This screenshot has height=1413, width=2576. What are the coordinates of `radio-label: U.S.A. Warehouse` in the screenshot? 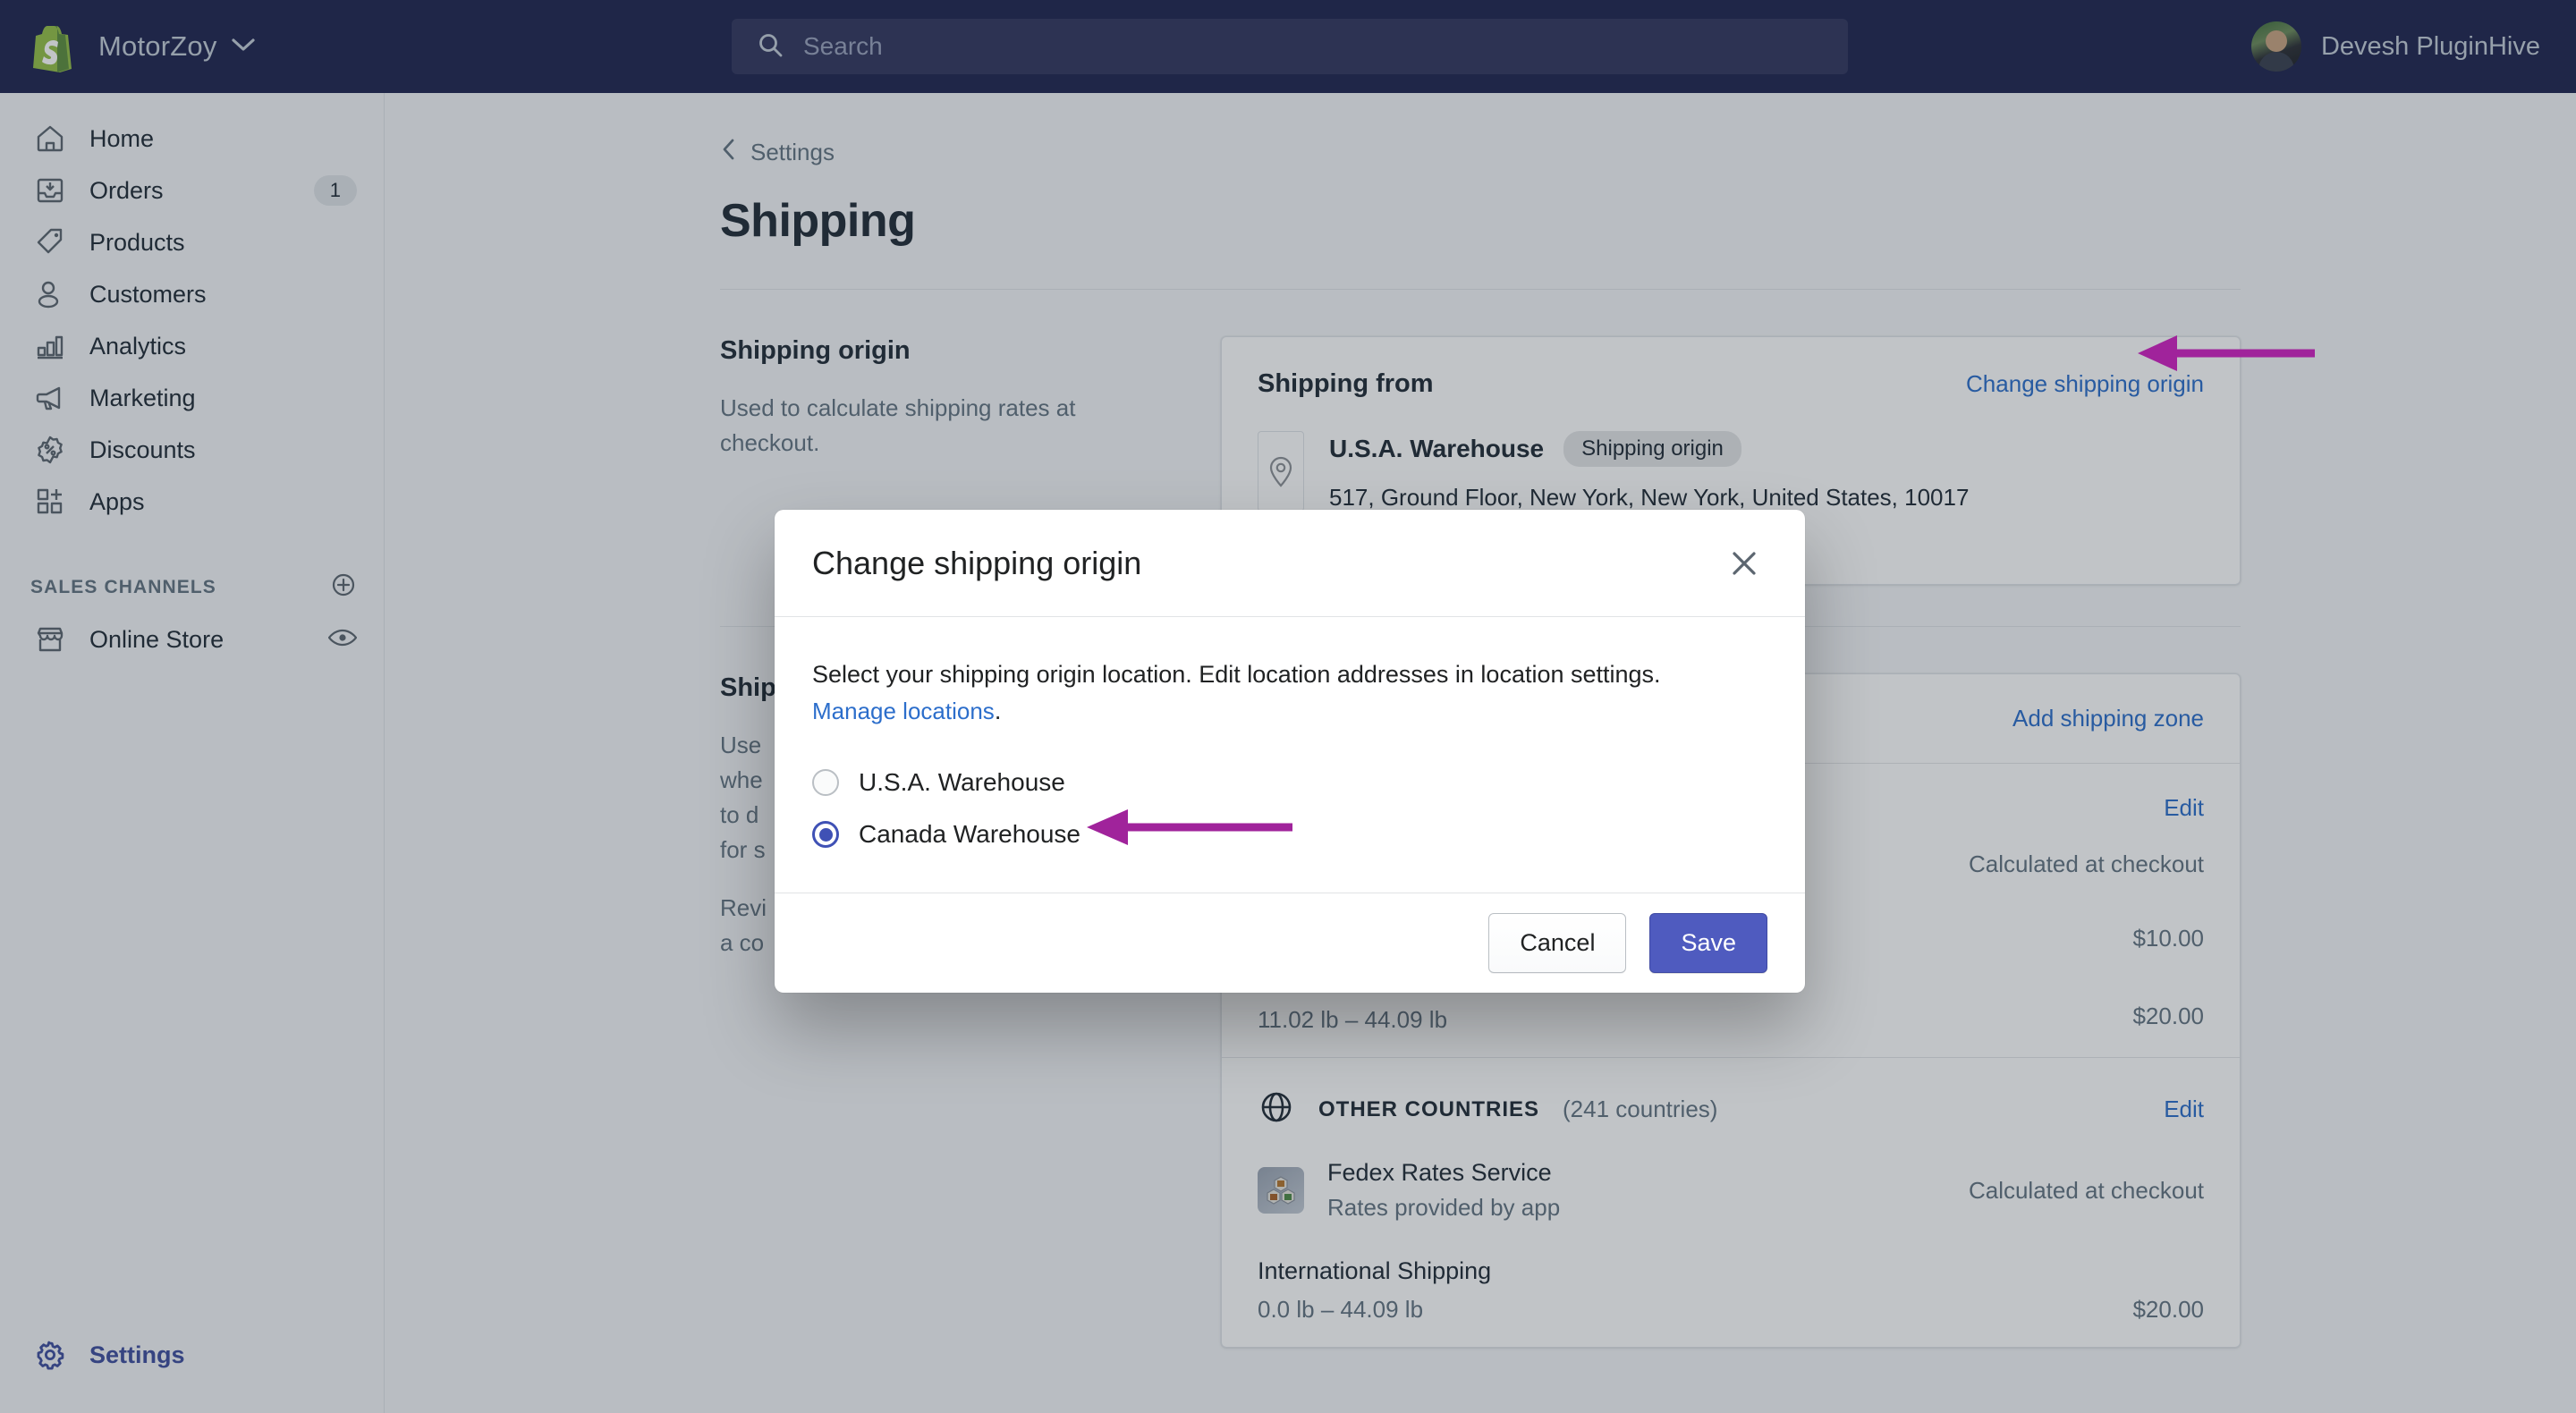 It's located at (962, 782).